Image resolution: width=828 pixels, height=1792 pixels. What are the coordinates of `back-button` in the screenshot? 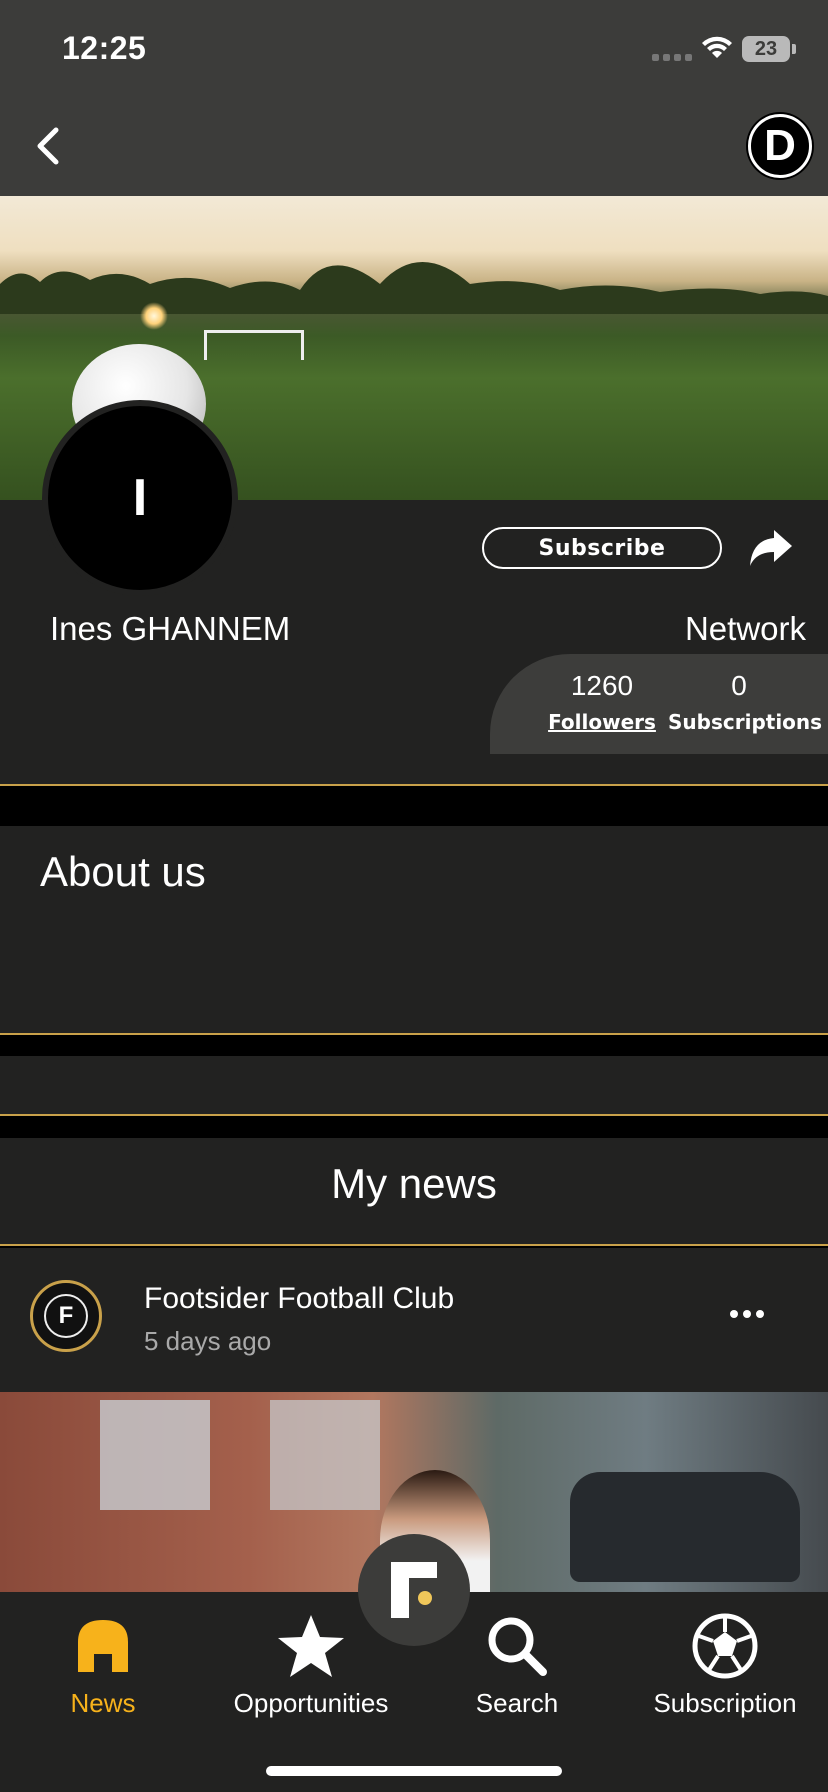 It's located at (48, 146).